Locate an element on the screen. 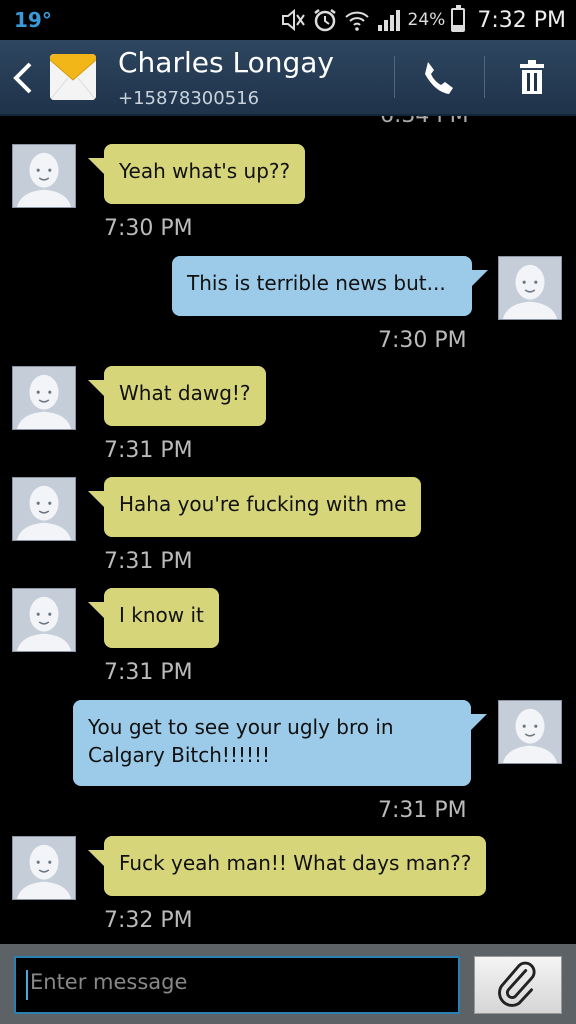 The width and height of the screenshot is (576, 1024). alarm-icon is located at coordinates (324, 20).